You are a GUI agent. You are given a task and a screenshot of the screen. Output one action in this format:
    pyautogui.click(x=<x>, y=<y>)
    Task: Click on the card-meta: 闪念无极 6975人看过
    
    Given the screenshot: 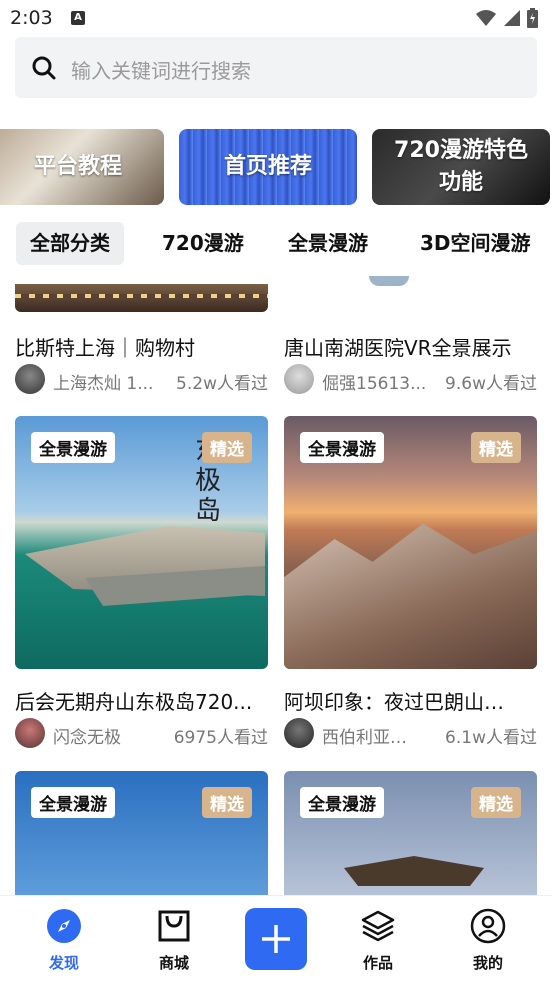 What is the action you would take?
    pyautogui.click(x=141, y=734)
    